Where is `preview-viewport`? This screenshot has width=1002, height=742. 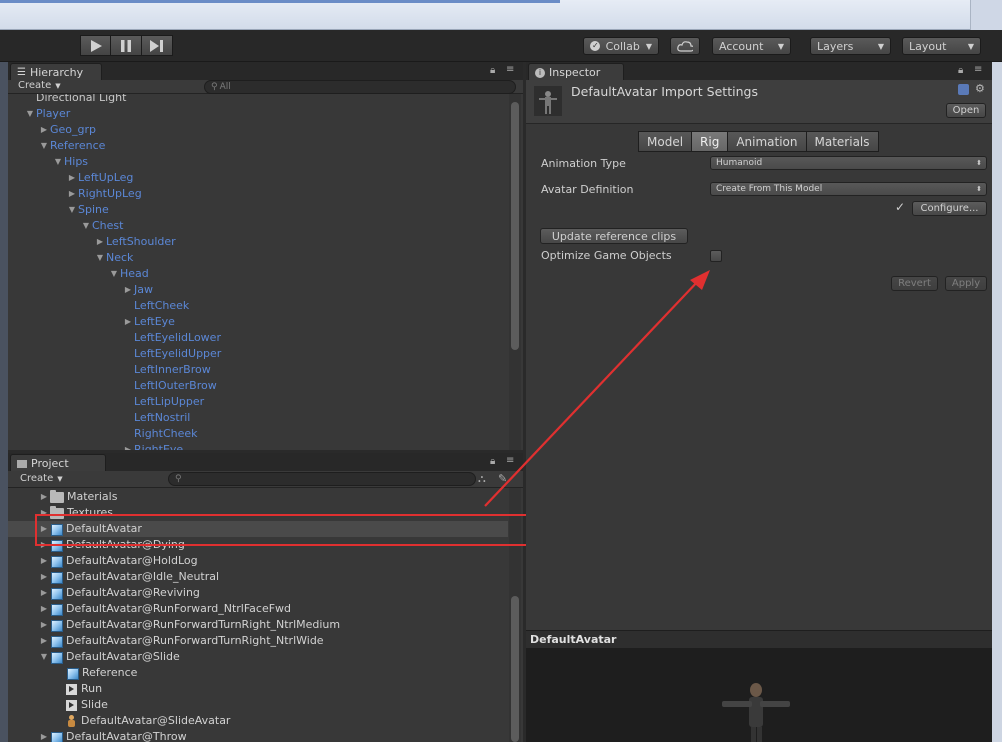
preview-viewport is located at coordinates (759, 695).